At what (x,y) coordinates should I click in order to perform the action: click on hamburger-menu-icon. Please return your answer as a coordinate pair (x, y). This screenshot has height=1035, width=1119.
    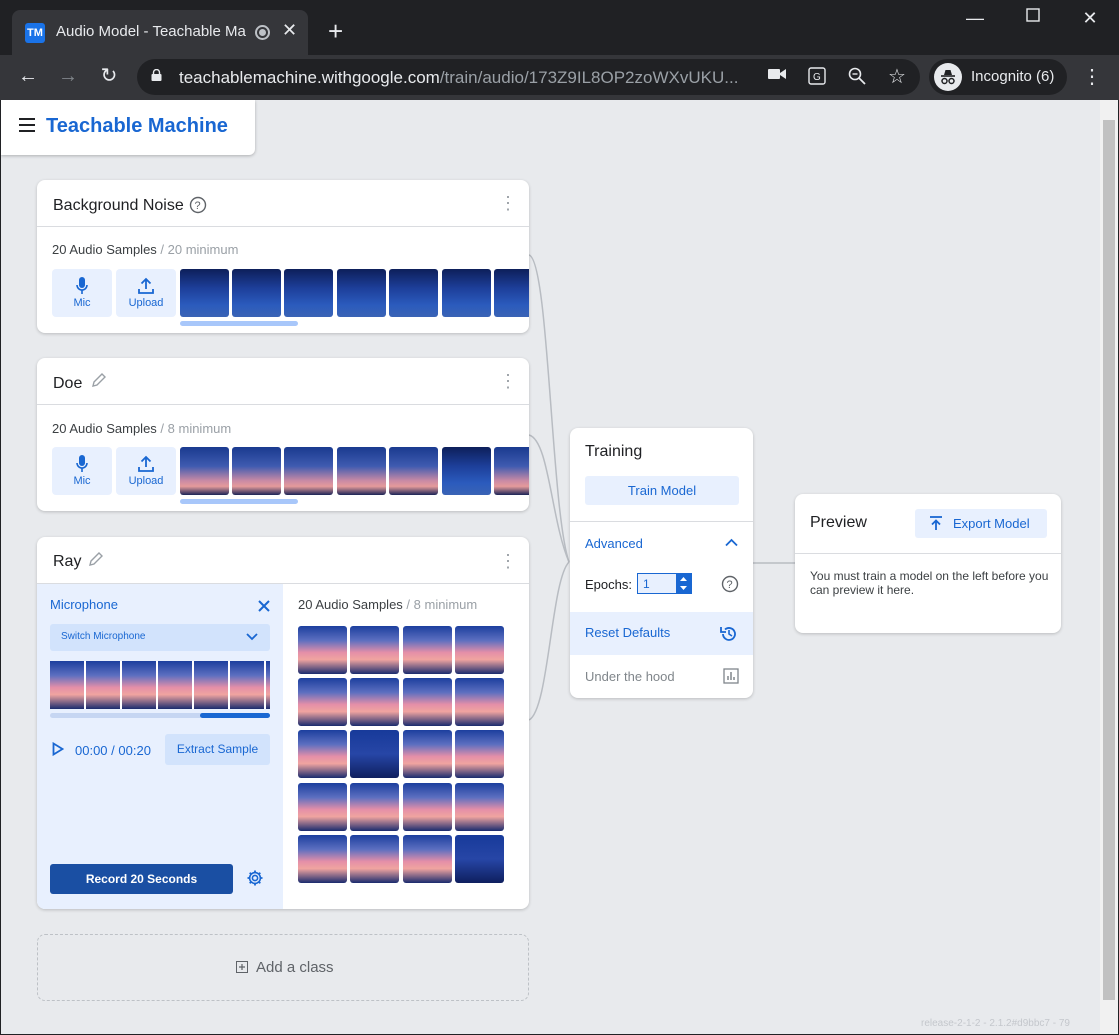
    Looking at the image, I should click on (27, 125).